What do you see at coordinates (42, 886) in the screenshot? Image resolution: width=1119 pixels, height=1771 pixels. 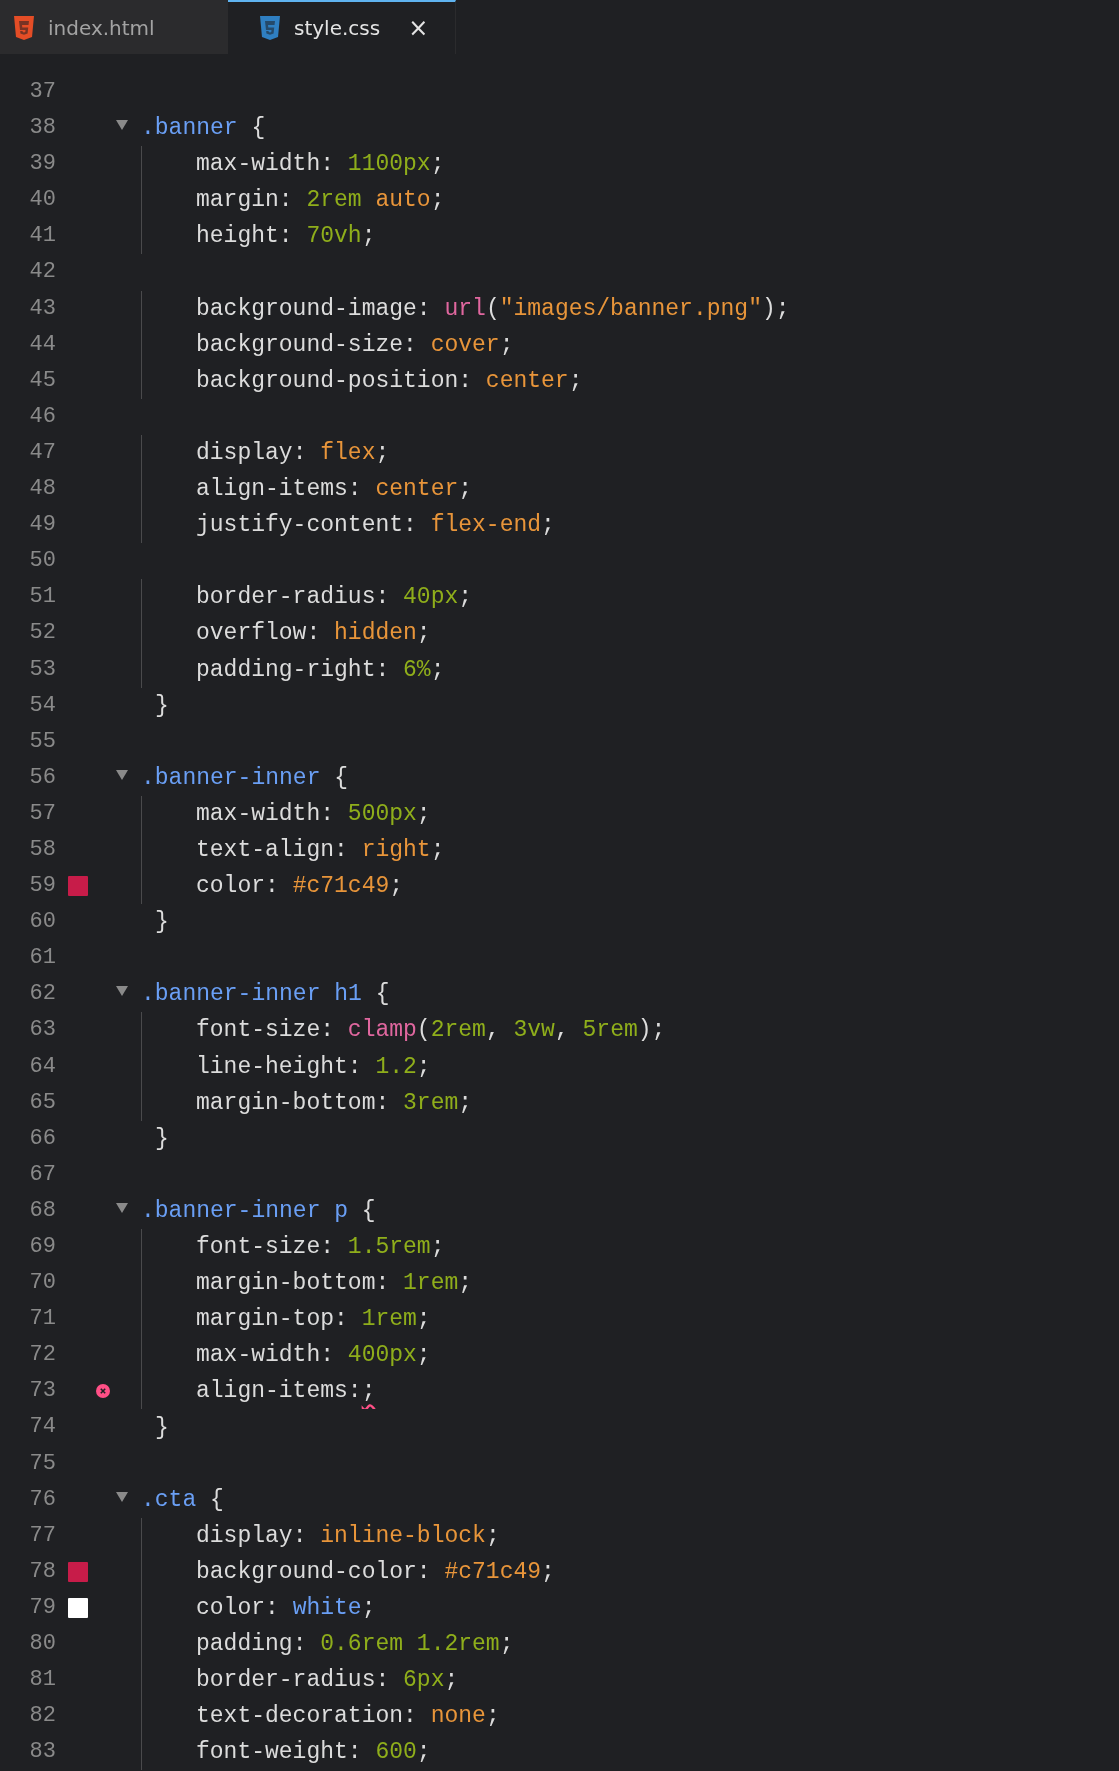 I see `line-number: 59` at bounding box center [42, 886].